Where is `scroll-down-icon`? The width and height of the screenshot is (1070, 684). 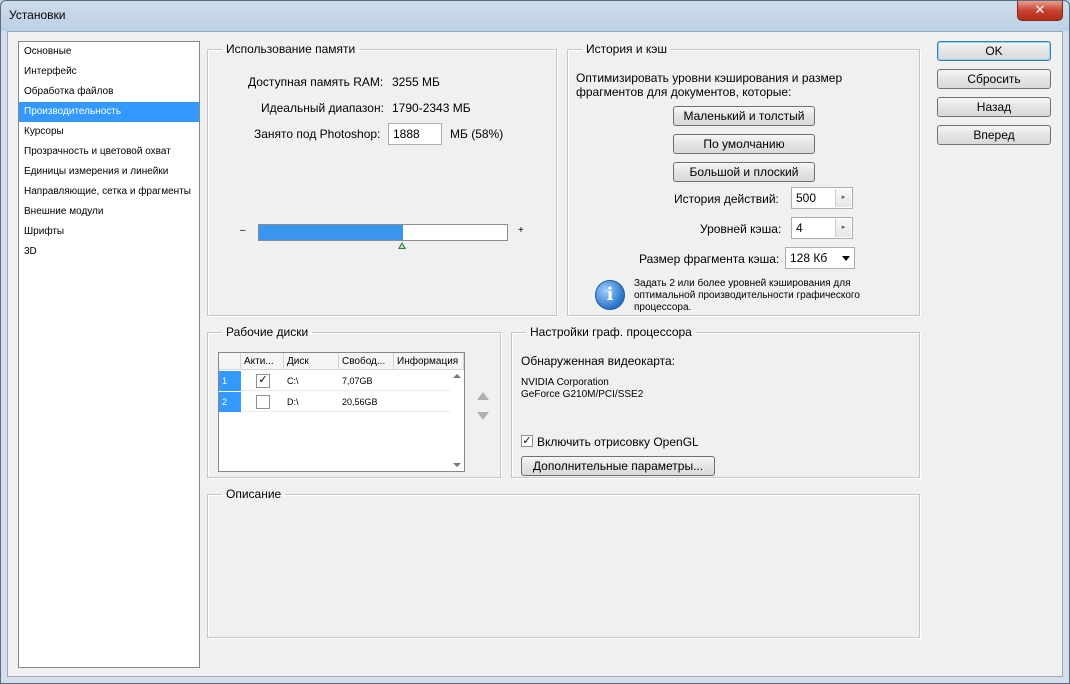 scroll-down-icon is located at coordinates (457, 465).